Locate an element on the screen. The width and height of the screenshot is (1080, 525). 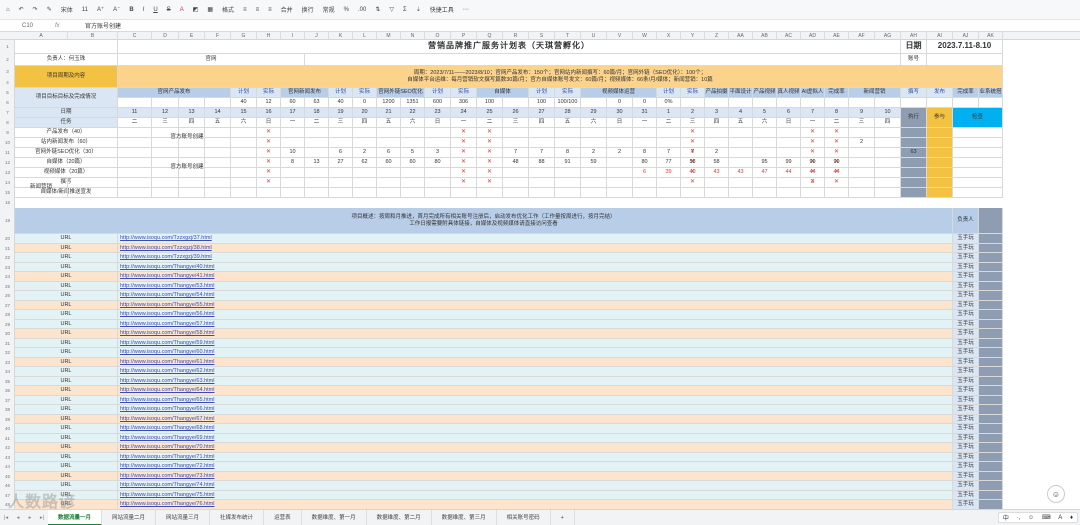
row-header: 14 is located at coordinates (7, 183).